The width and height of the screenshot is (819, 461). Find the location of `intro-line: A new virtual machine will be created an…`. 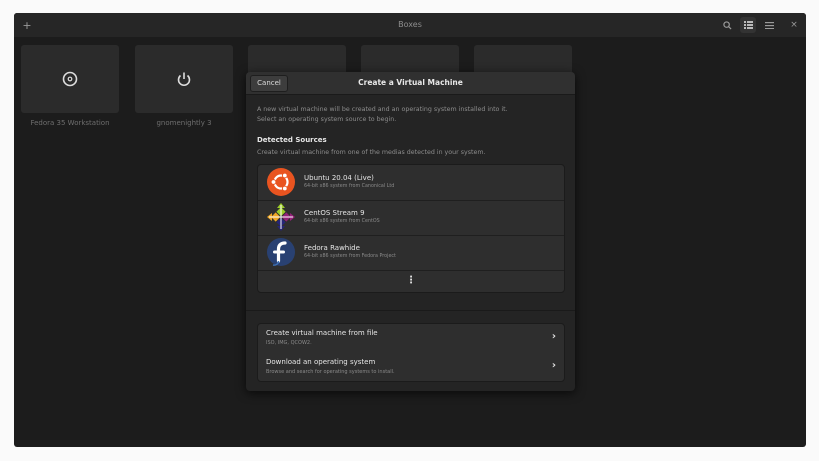

intro-line: A new virtual machine will be created an… is located at coordinates (382, 109).